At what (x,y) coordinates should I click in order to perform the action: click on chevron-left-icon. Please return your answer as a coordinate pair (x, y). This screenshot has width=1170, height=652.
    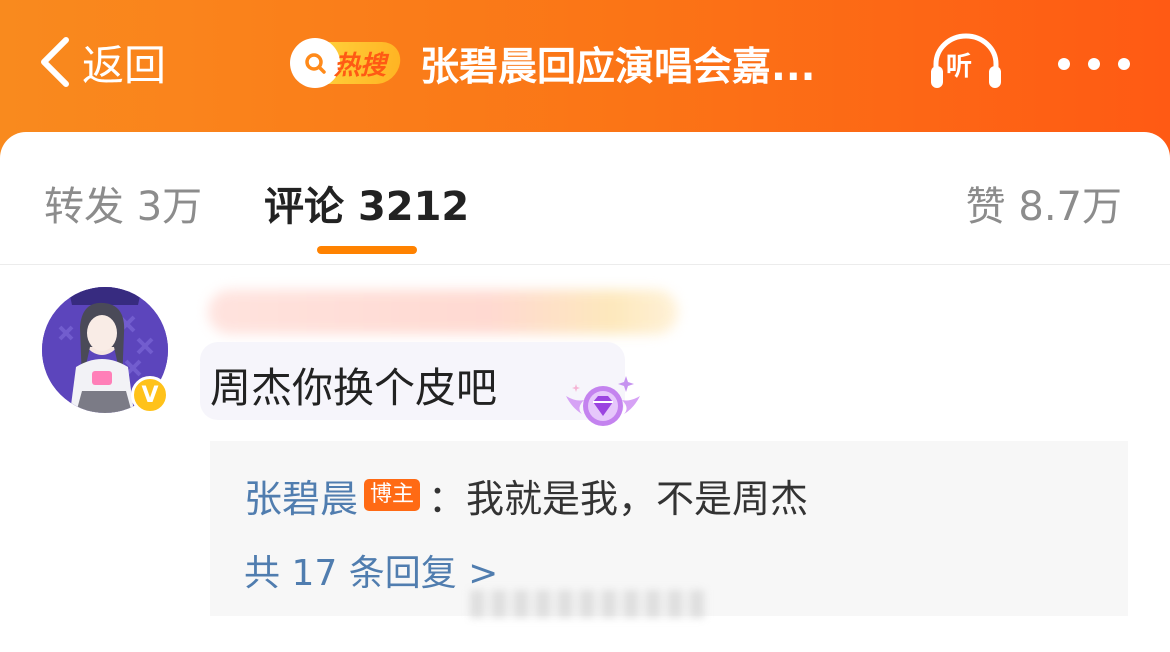
    Looking at the image, I should click on (55, 62).